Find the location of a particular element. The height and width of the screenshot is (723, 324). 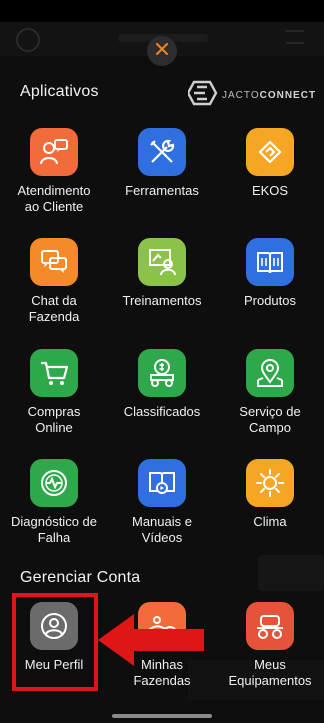

app-compras-online: Compras Online is located at coordinates (54, 392).